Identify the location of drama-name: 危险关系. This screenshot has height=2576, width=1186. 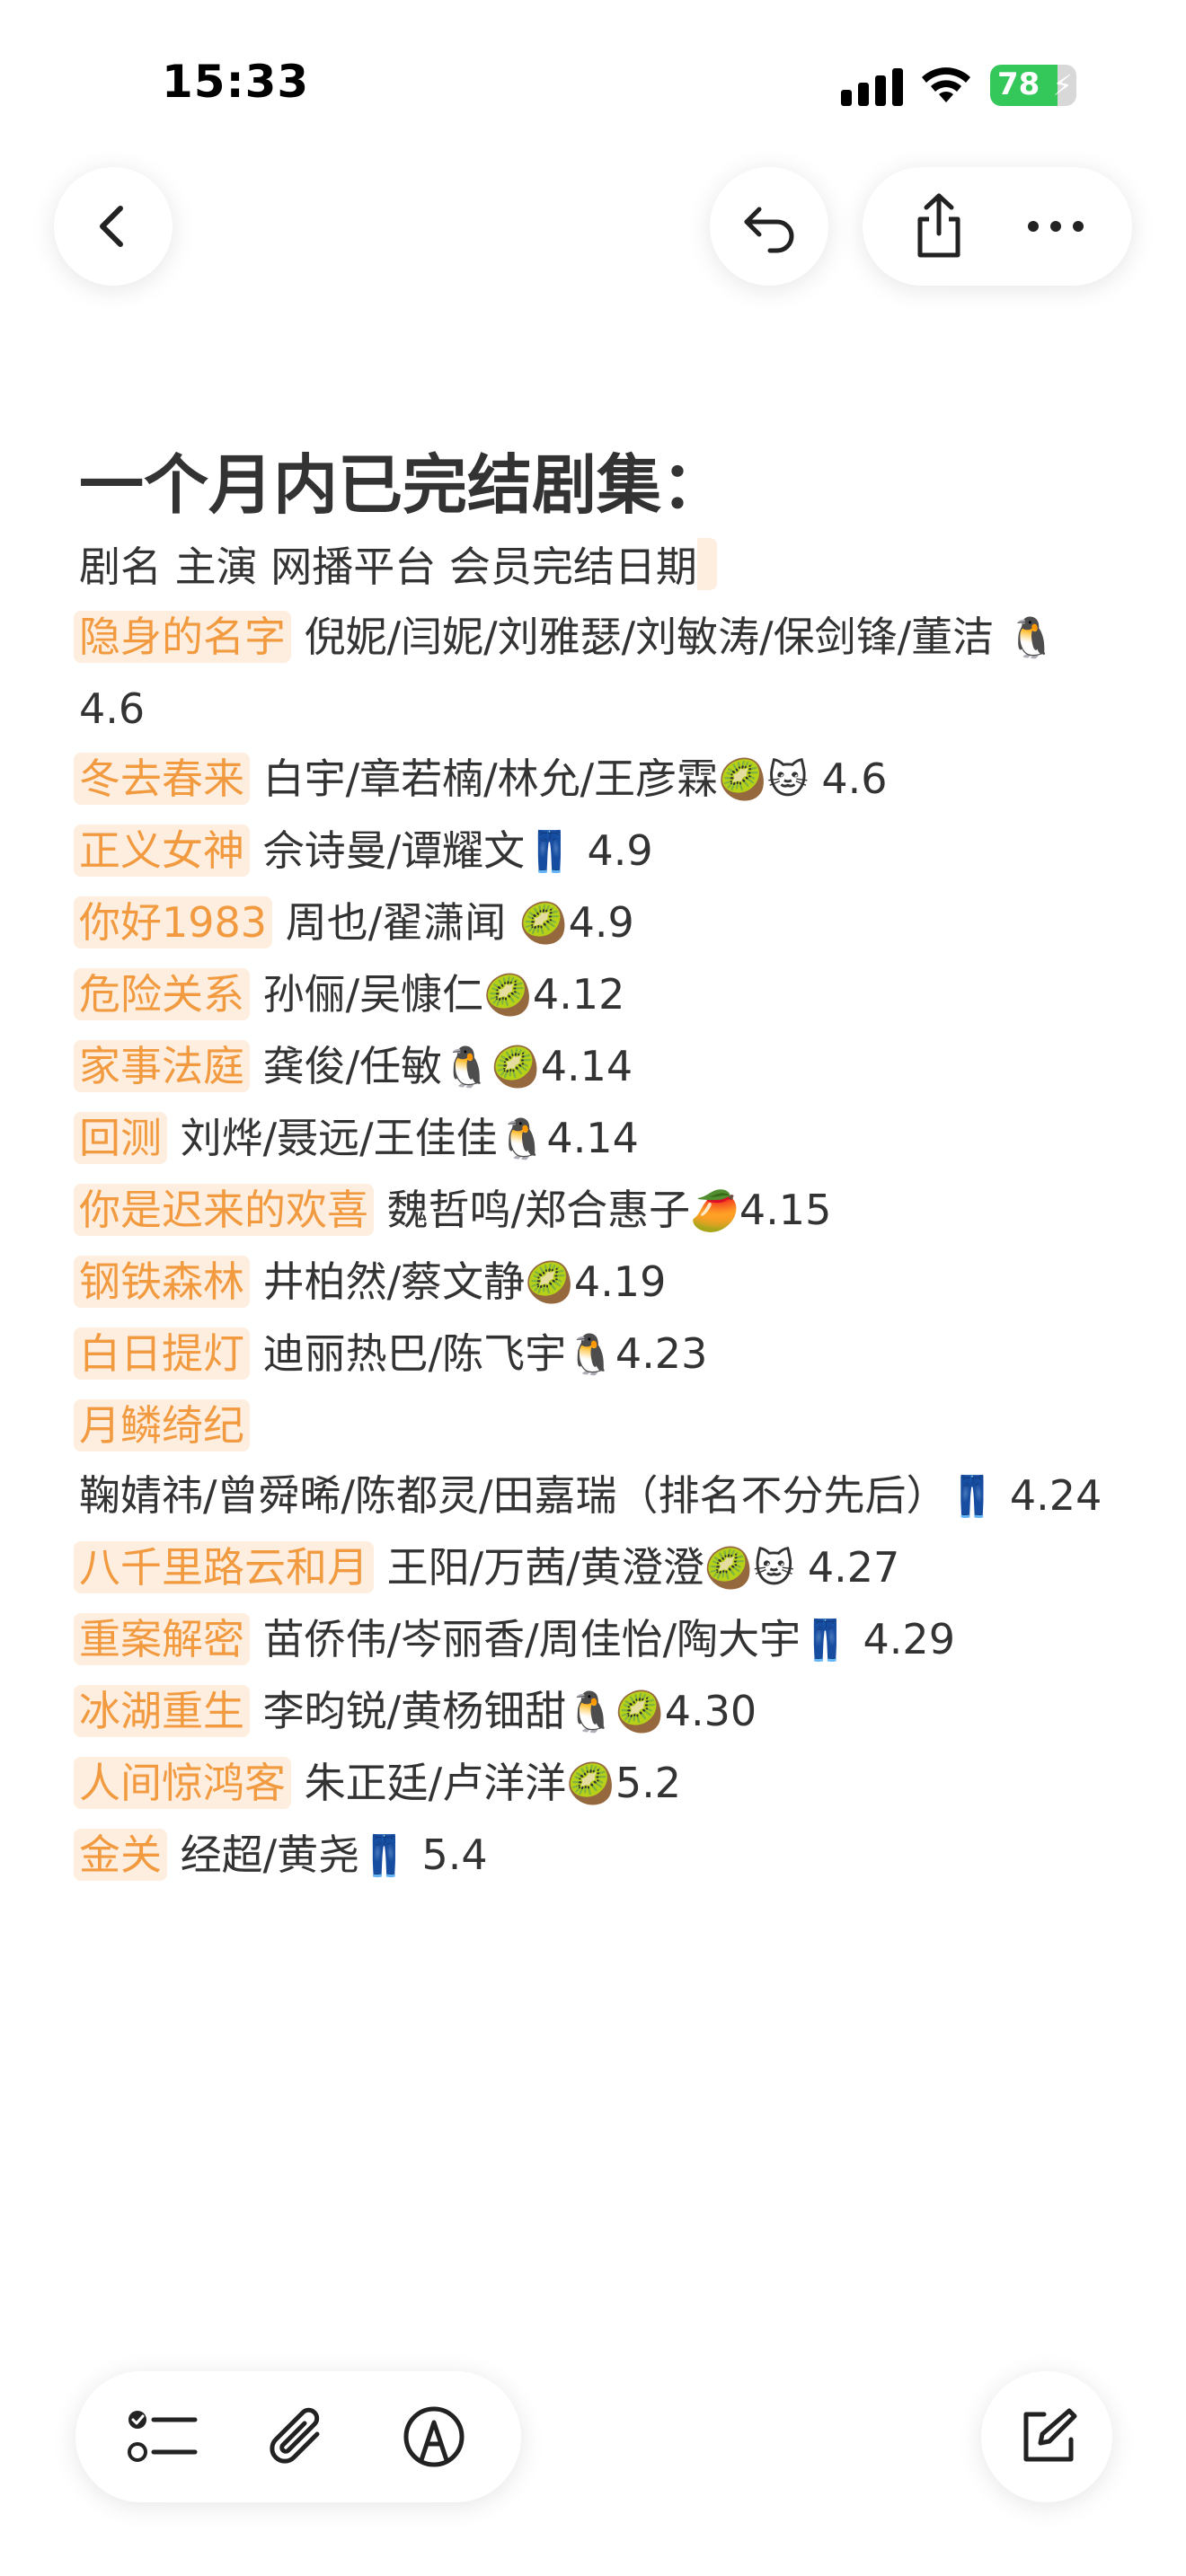
(162, 994).